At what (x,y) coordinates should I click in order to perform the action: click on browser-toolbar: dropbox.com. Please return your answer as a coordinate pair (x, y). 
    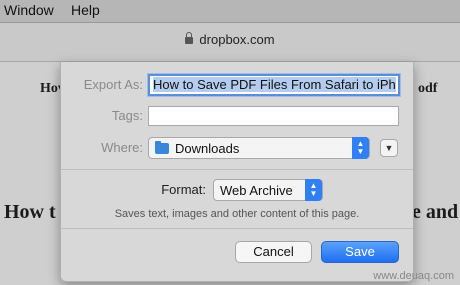
    Looking at the image, I should click on (230, 42).